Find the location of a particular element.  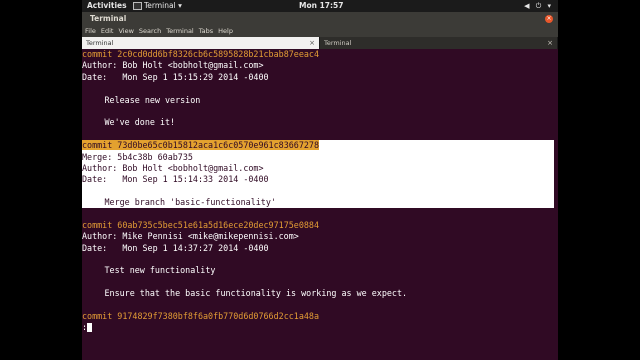

commit-hash: 60ab735c5bec51e61a5d16ece20dec97175e0884 is located at coordinates (218, 224).